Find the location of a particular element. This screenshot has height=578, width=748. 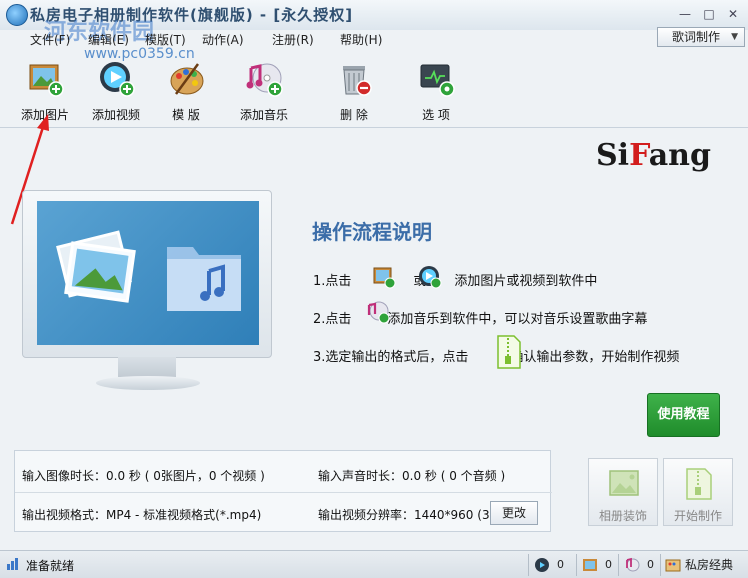

guide-step-1: 1.点击或添加图片或视频到软件中 is located at coordinates (455, 281).